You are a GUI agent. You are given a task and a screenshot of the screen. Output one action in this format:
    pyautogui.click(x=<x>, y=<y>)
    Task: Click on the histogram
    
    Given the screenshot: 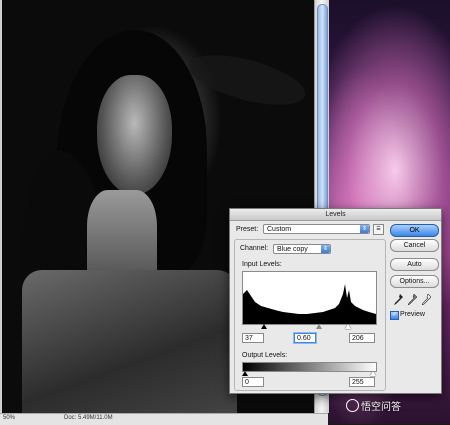 What is the action you would take?
    pyautogui.click(x=309, y=298)
    